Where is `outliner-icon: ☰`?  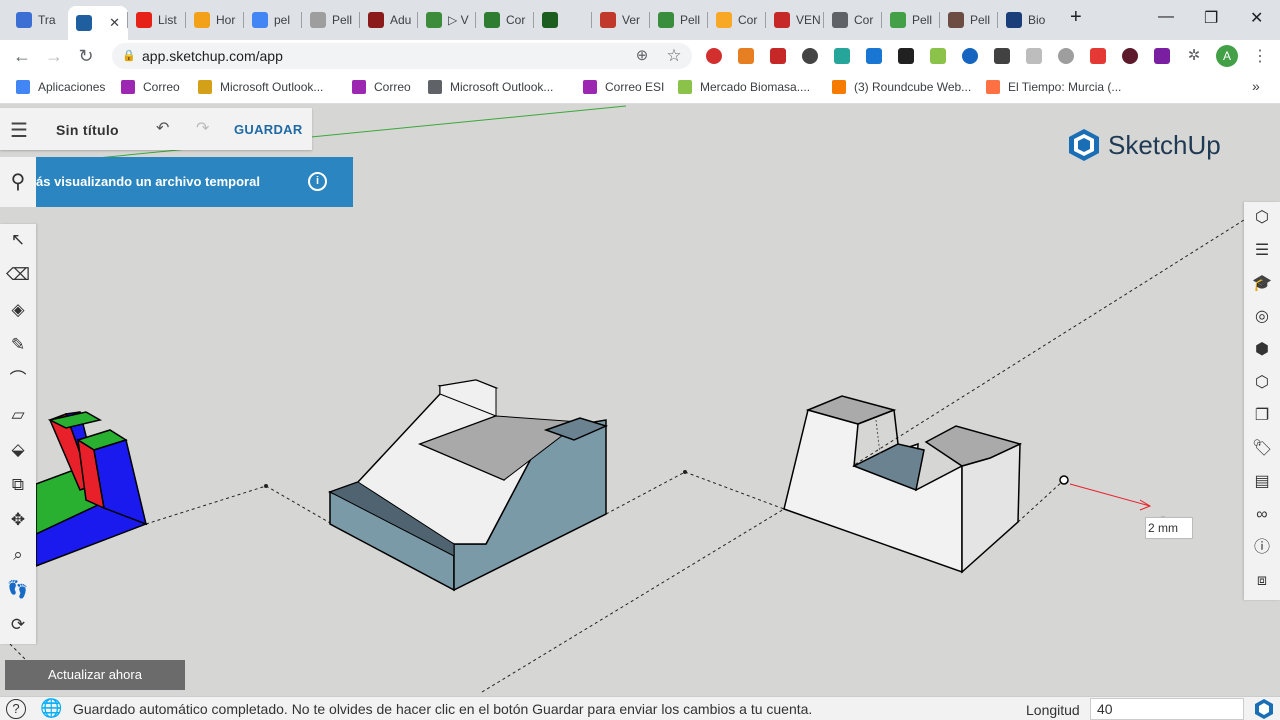 outliner-icon: ☰ is located at coordinates (1262, 251).